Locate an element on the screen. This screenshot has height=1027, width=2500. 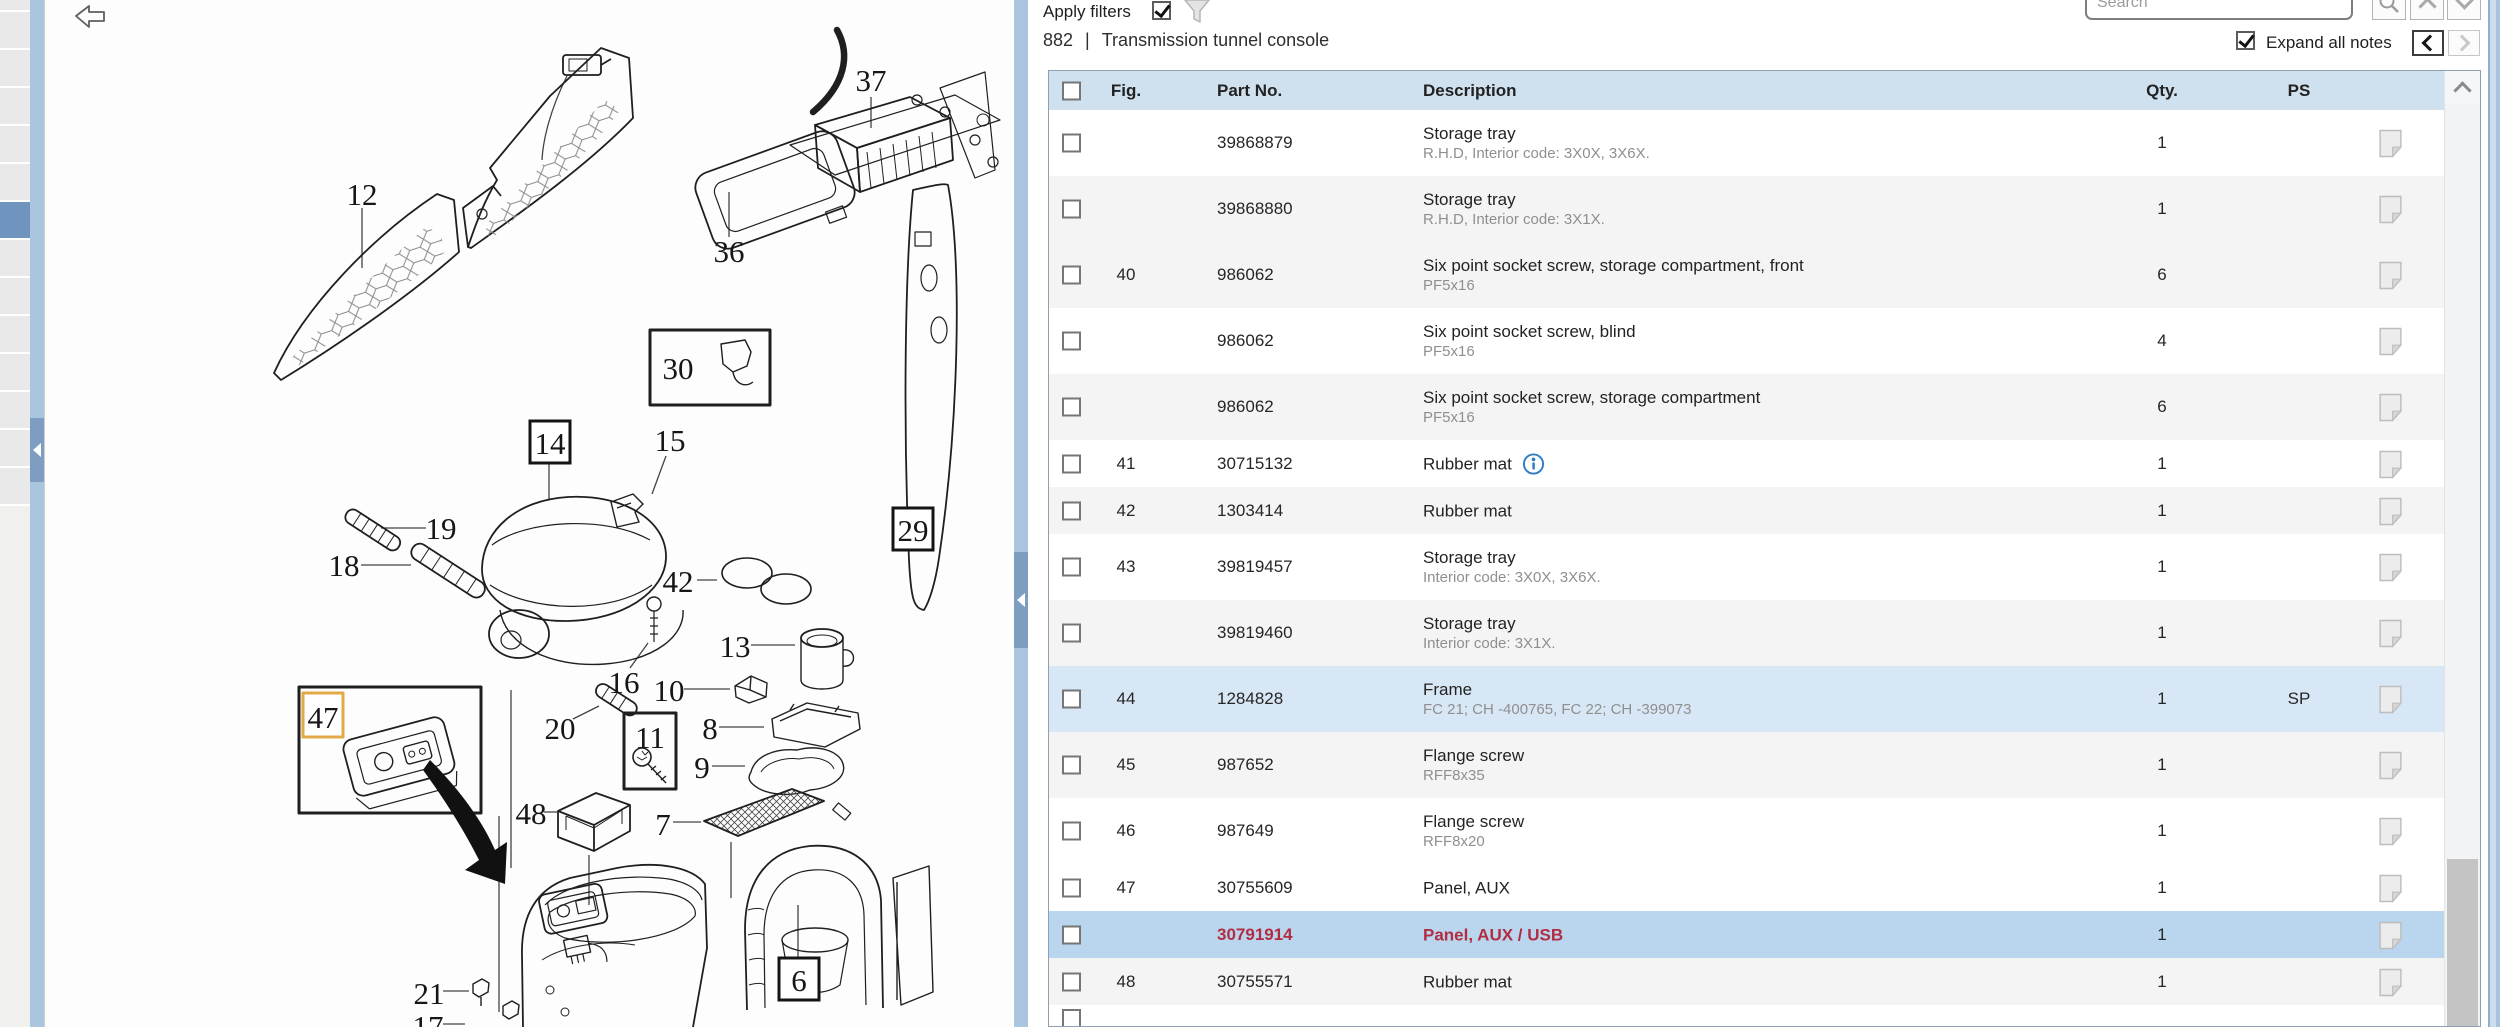
diagram-label-12: 12 is located at coordinates (362, 194).